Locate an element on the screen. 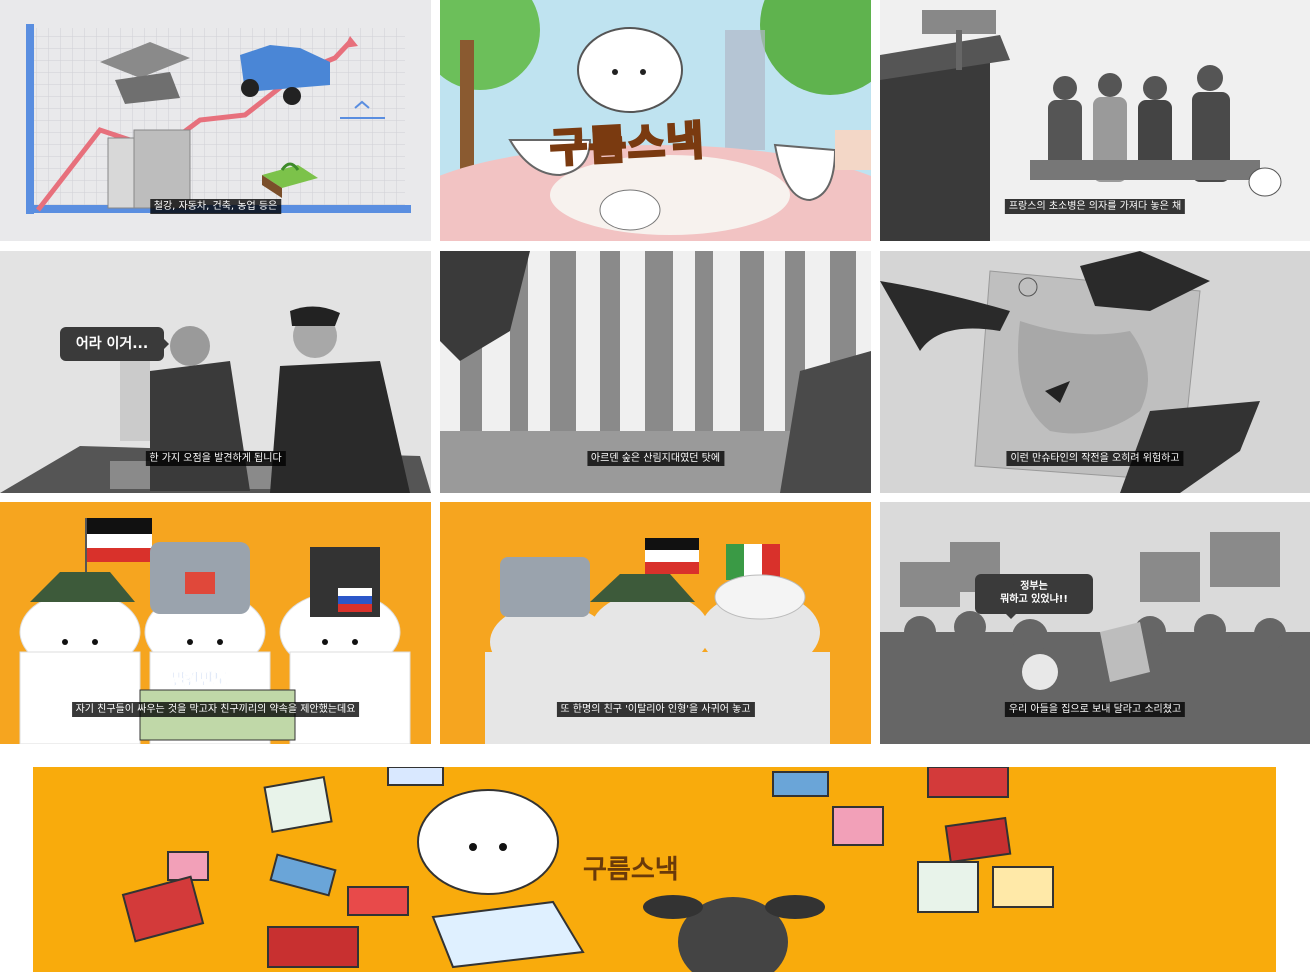 The image size is (1310, 972). thumbnail-map-hands: 이런 만슈타인의 작전을 오히려 위험하고 is located at coordinates (1095, 372).